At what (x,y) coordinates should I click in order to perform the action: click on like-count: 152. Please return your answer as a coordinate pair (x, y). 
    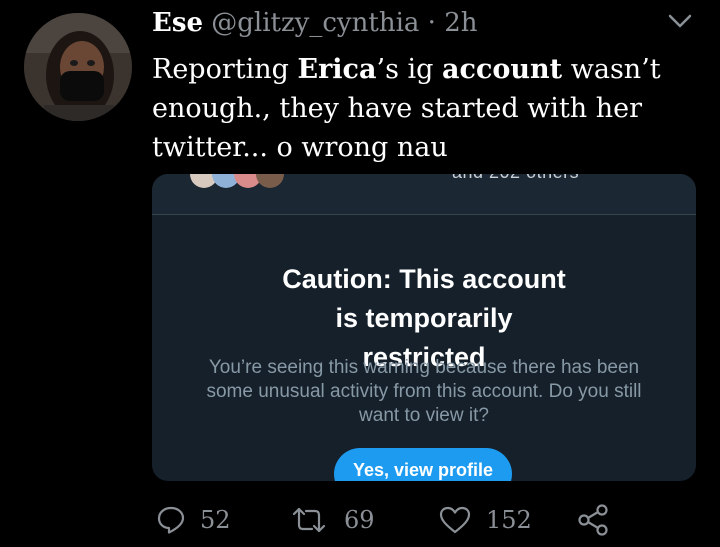
    Looking at the image, I should click on (509, 520).